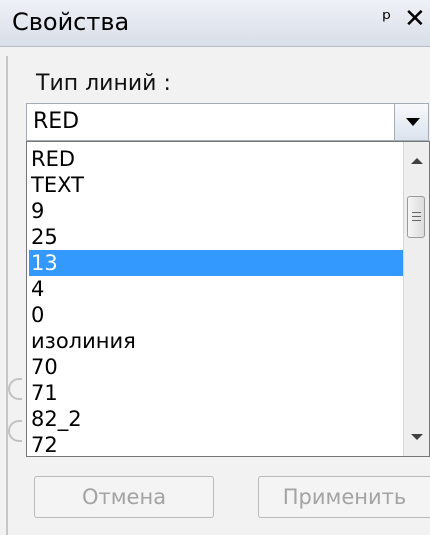 The height and width of the screenshot is (535, 430). Describe the element at coordinates (216, 367) in the screenshot. I see `list-item: 70` at that location.